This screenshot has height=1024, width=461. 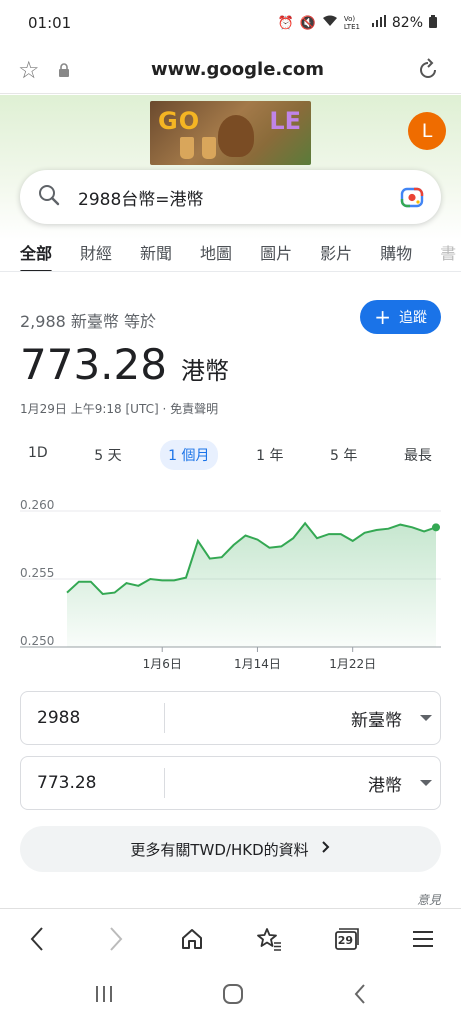 What do you see at coordinates (179, 121) in the screenshot?
I see `doodle-text-left: GO` at bounding box center [179, 121].